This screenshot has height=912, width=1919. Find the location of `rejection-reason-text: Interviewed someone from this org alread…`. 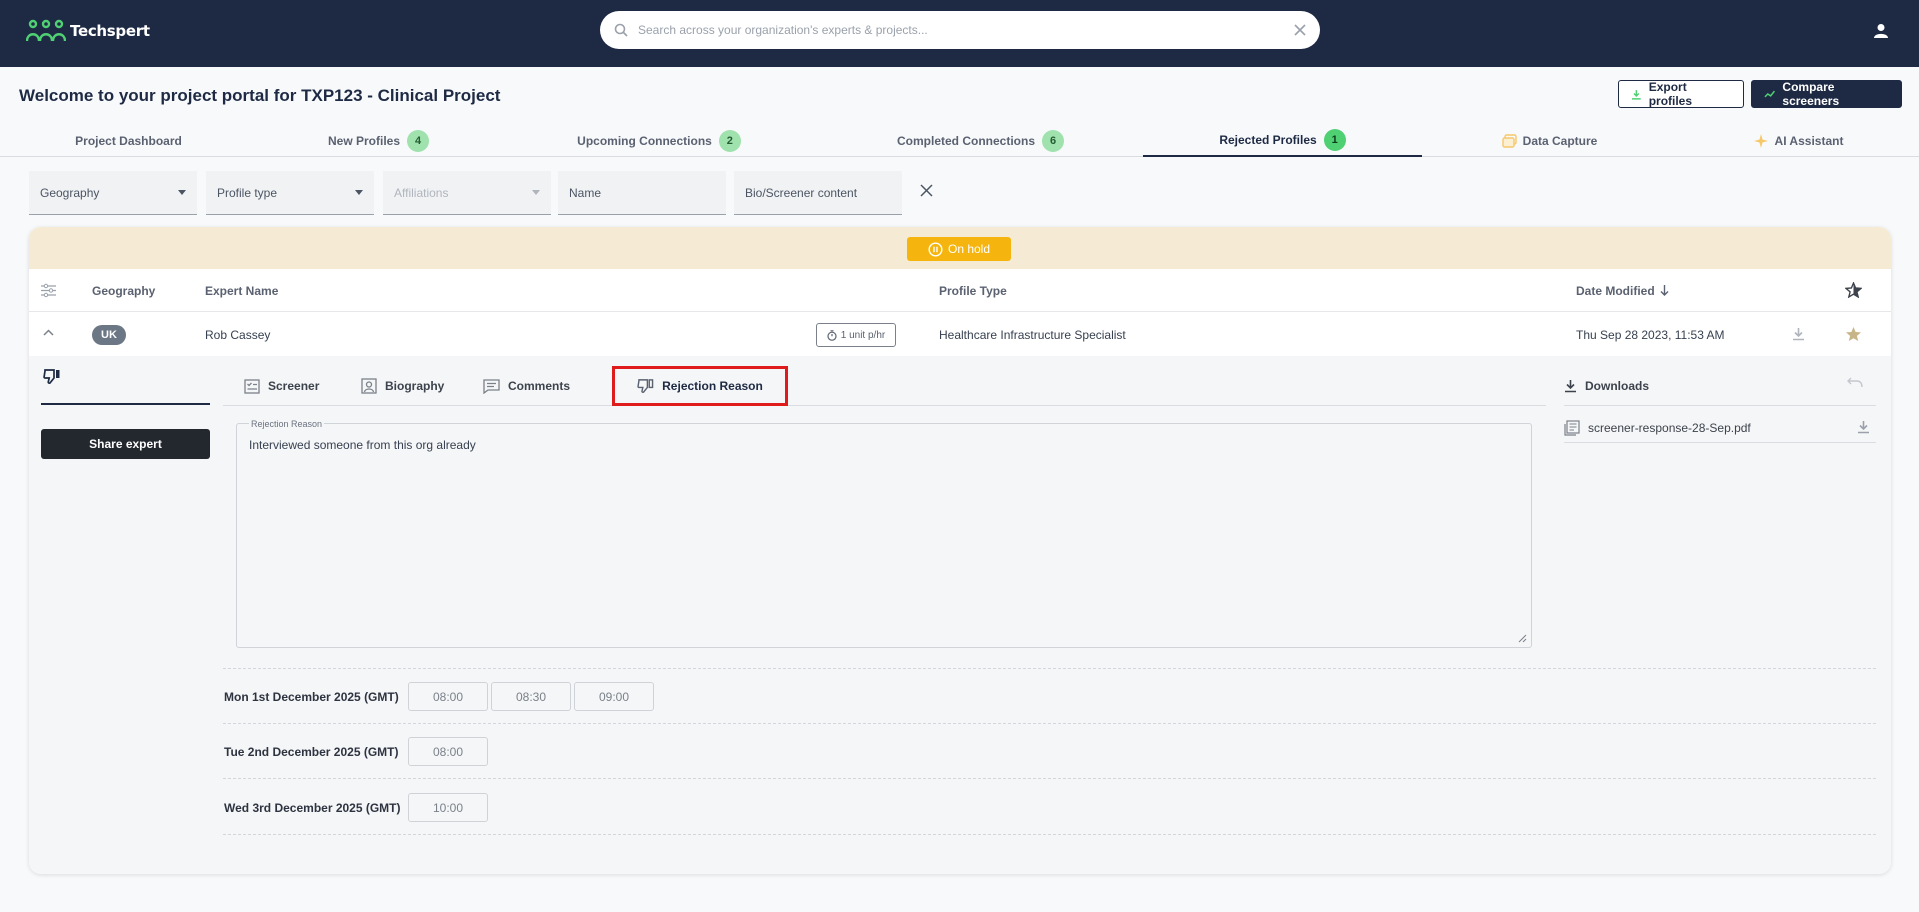

rejection-reason-text: Interviewed someone from this org alread… is located at coordinates (362, 445).